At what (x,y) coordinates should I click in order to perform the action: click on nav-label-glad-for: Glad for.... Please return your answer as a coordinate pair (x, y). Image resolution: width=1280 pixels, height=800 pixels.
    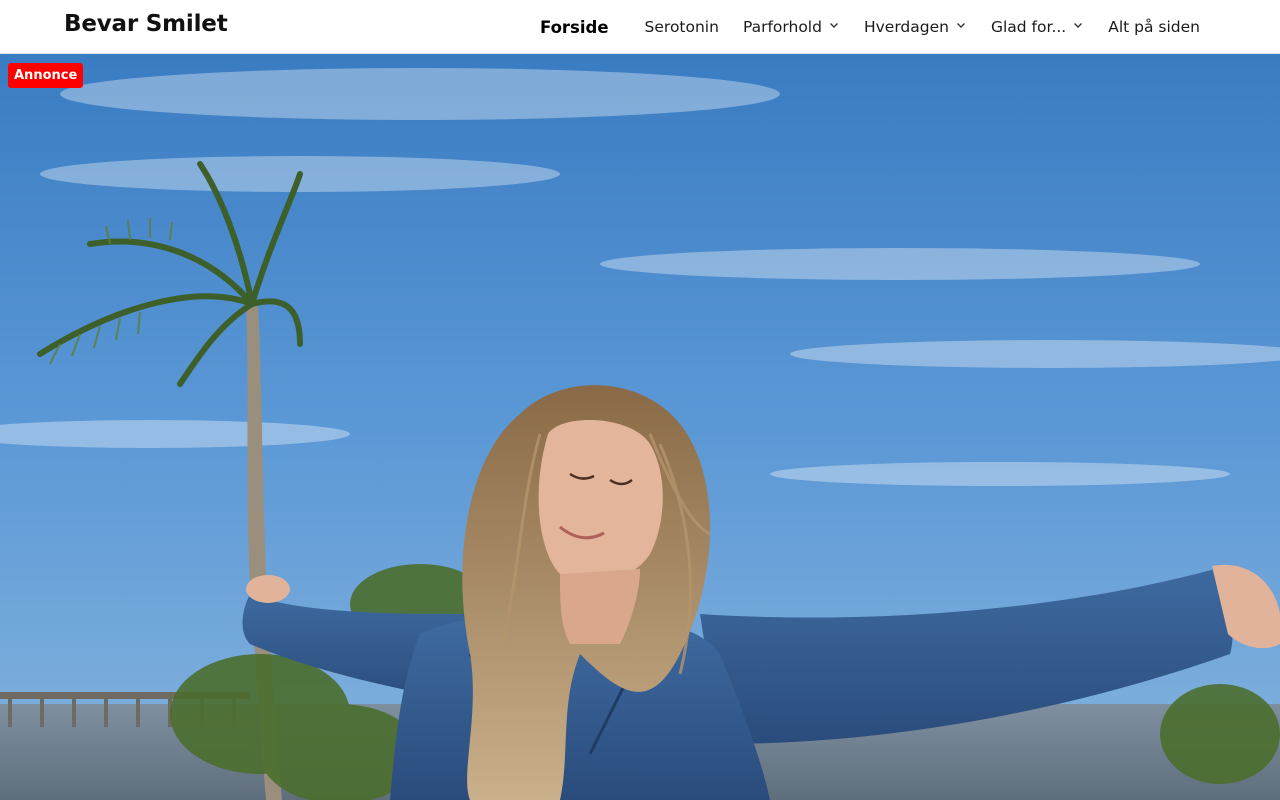
    Looking at the image, I should click on (1028, 27).